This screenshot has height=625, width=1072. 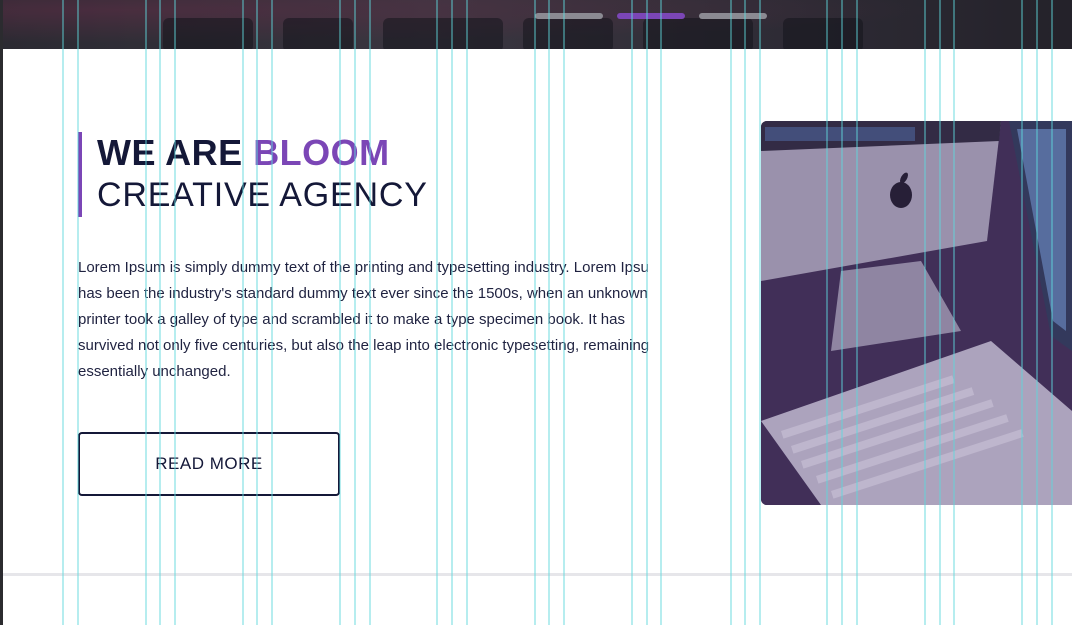 I want to click on intro-line: essentially unchanged., so click(x=154, y=371).